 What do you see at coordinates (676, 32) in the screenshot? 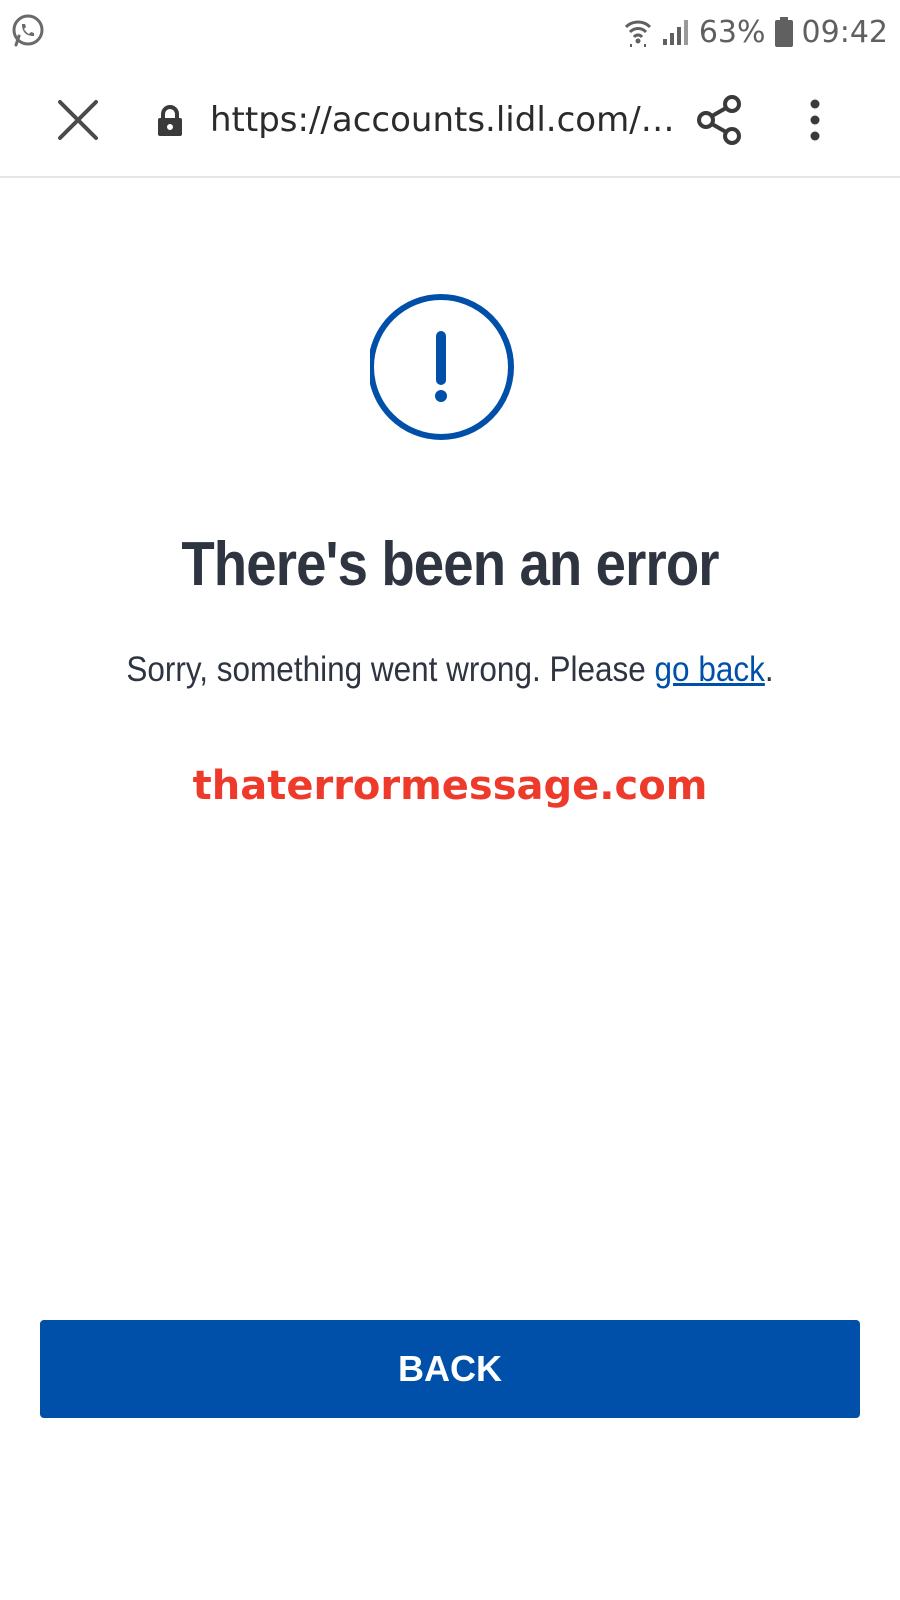
I see `signal-icon` at bounding box center [676, 32].